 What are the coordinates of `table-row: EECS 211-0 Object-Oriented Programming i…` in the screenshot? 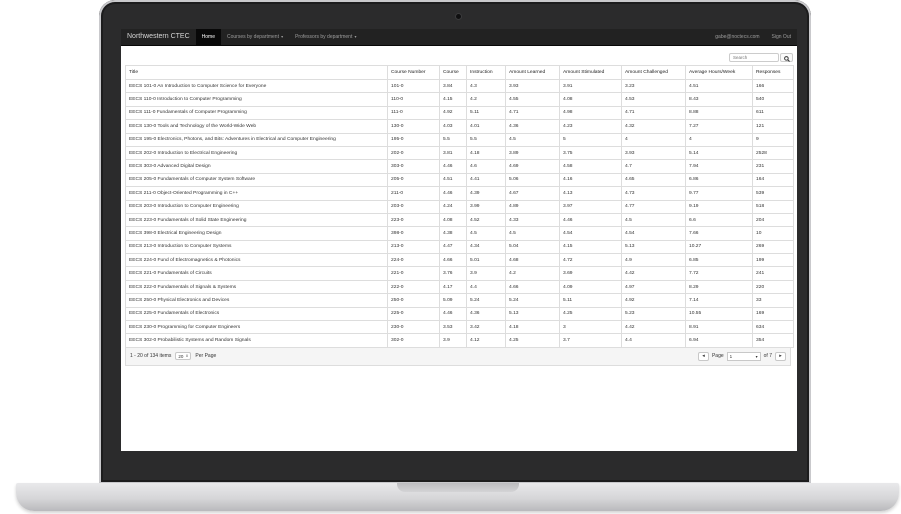 It's located at (459, 193).